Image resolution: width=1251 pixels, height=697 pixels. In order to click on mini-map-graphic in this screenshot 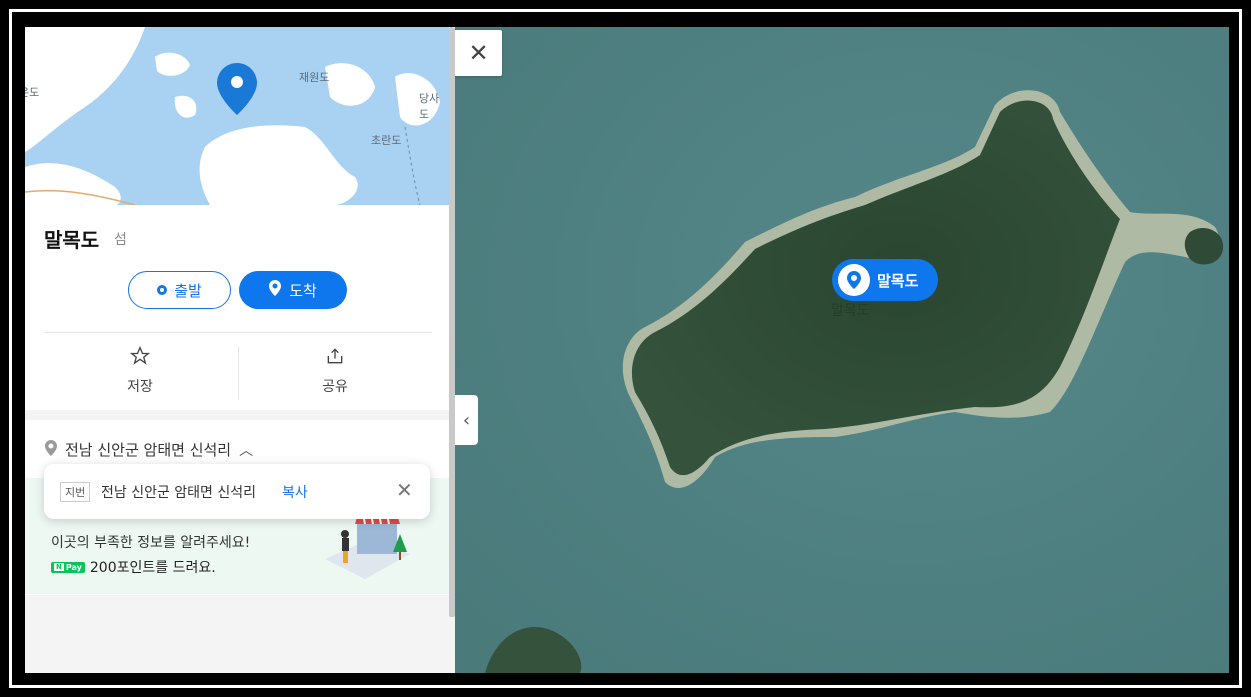, I will do `click(232, 116)`.